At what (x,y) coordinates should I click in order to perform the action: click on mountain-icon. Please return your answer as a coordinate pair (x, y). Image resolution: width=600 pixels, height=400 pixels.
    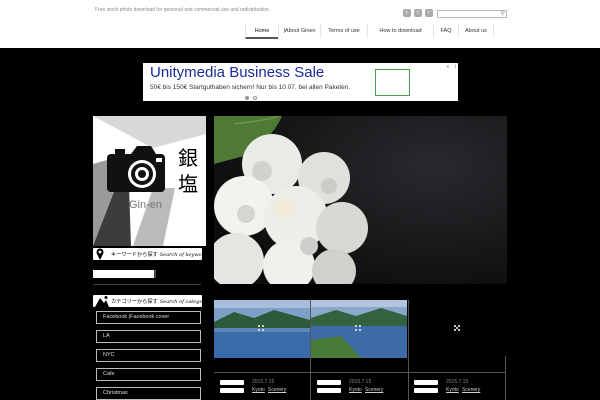
    Looking at the image, I should click on (102, 301).